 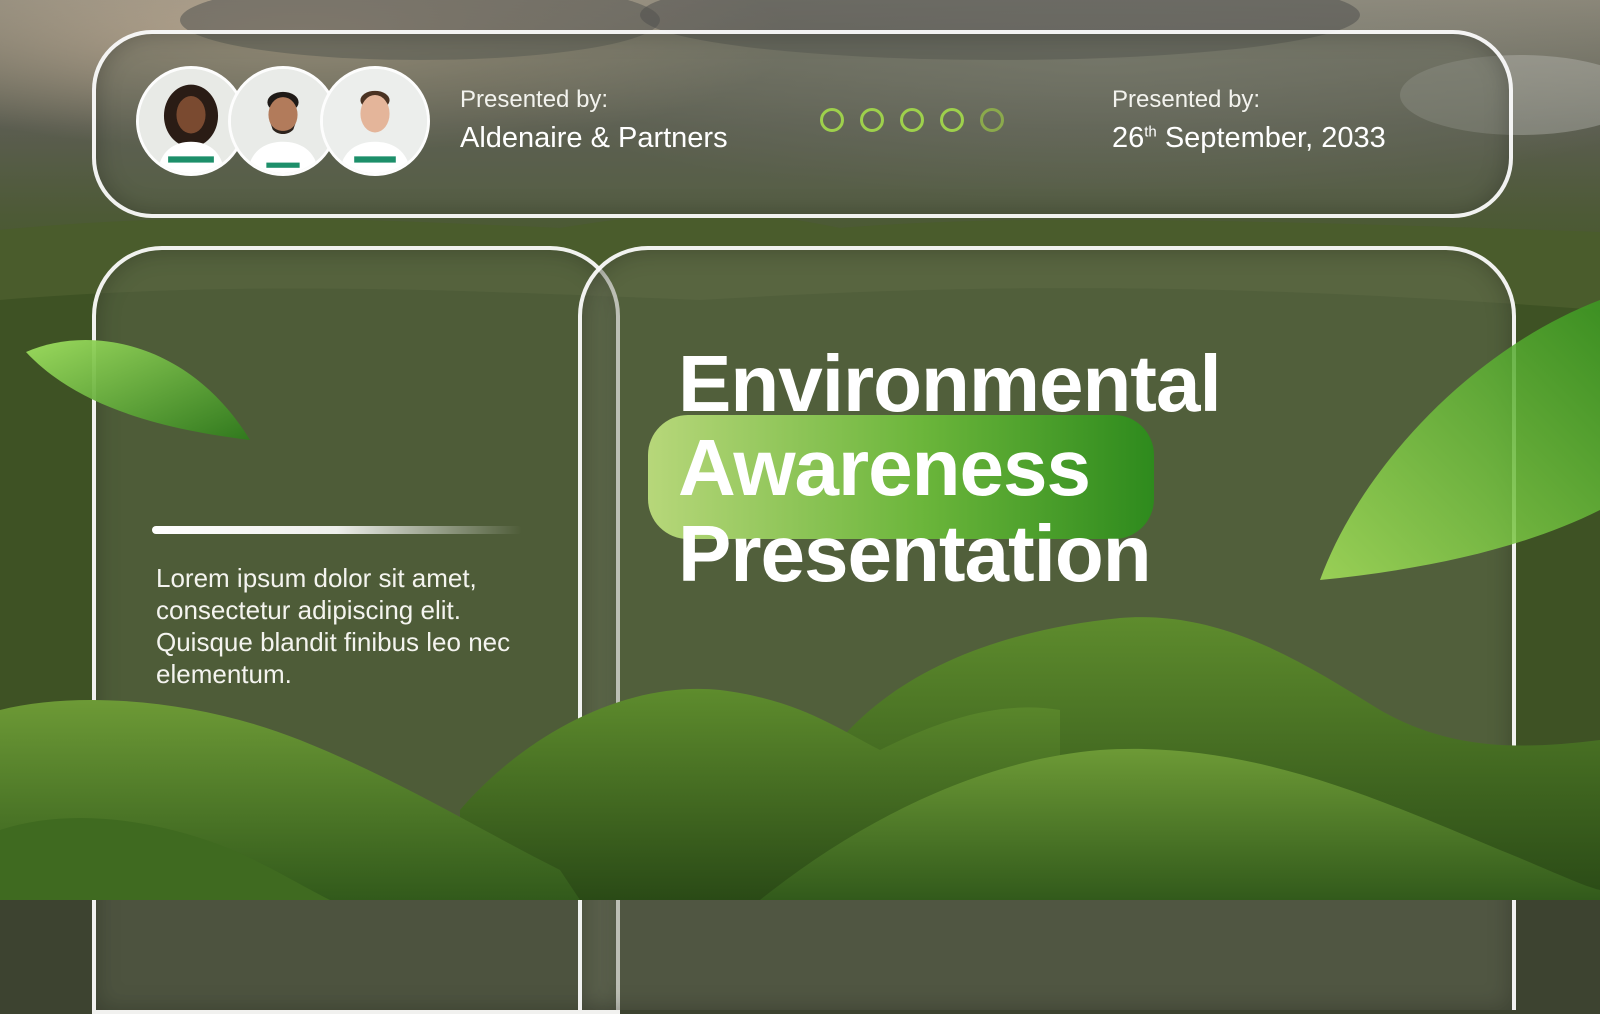 I want to click on date-day: 26, so click(x=1128, y=138).